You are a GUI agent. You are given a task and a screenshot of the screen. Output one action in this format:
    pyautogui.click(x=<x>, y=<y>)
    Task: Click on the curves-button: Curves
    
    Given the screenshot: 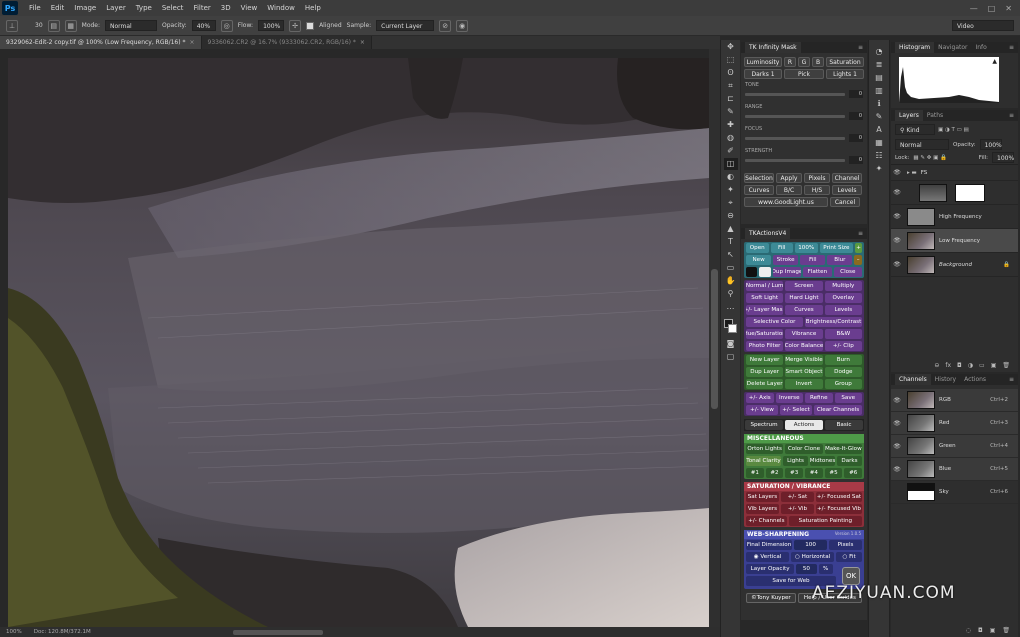 What is the action you would take?
    pyautogui.click(x=759, y=190)
    